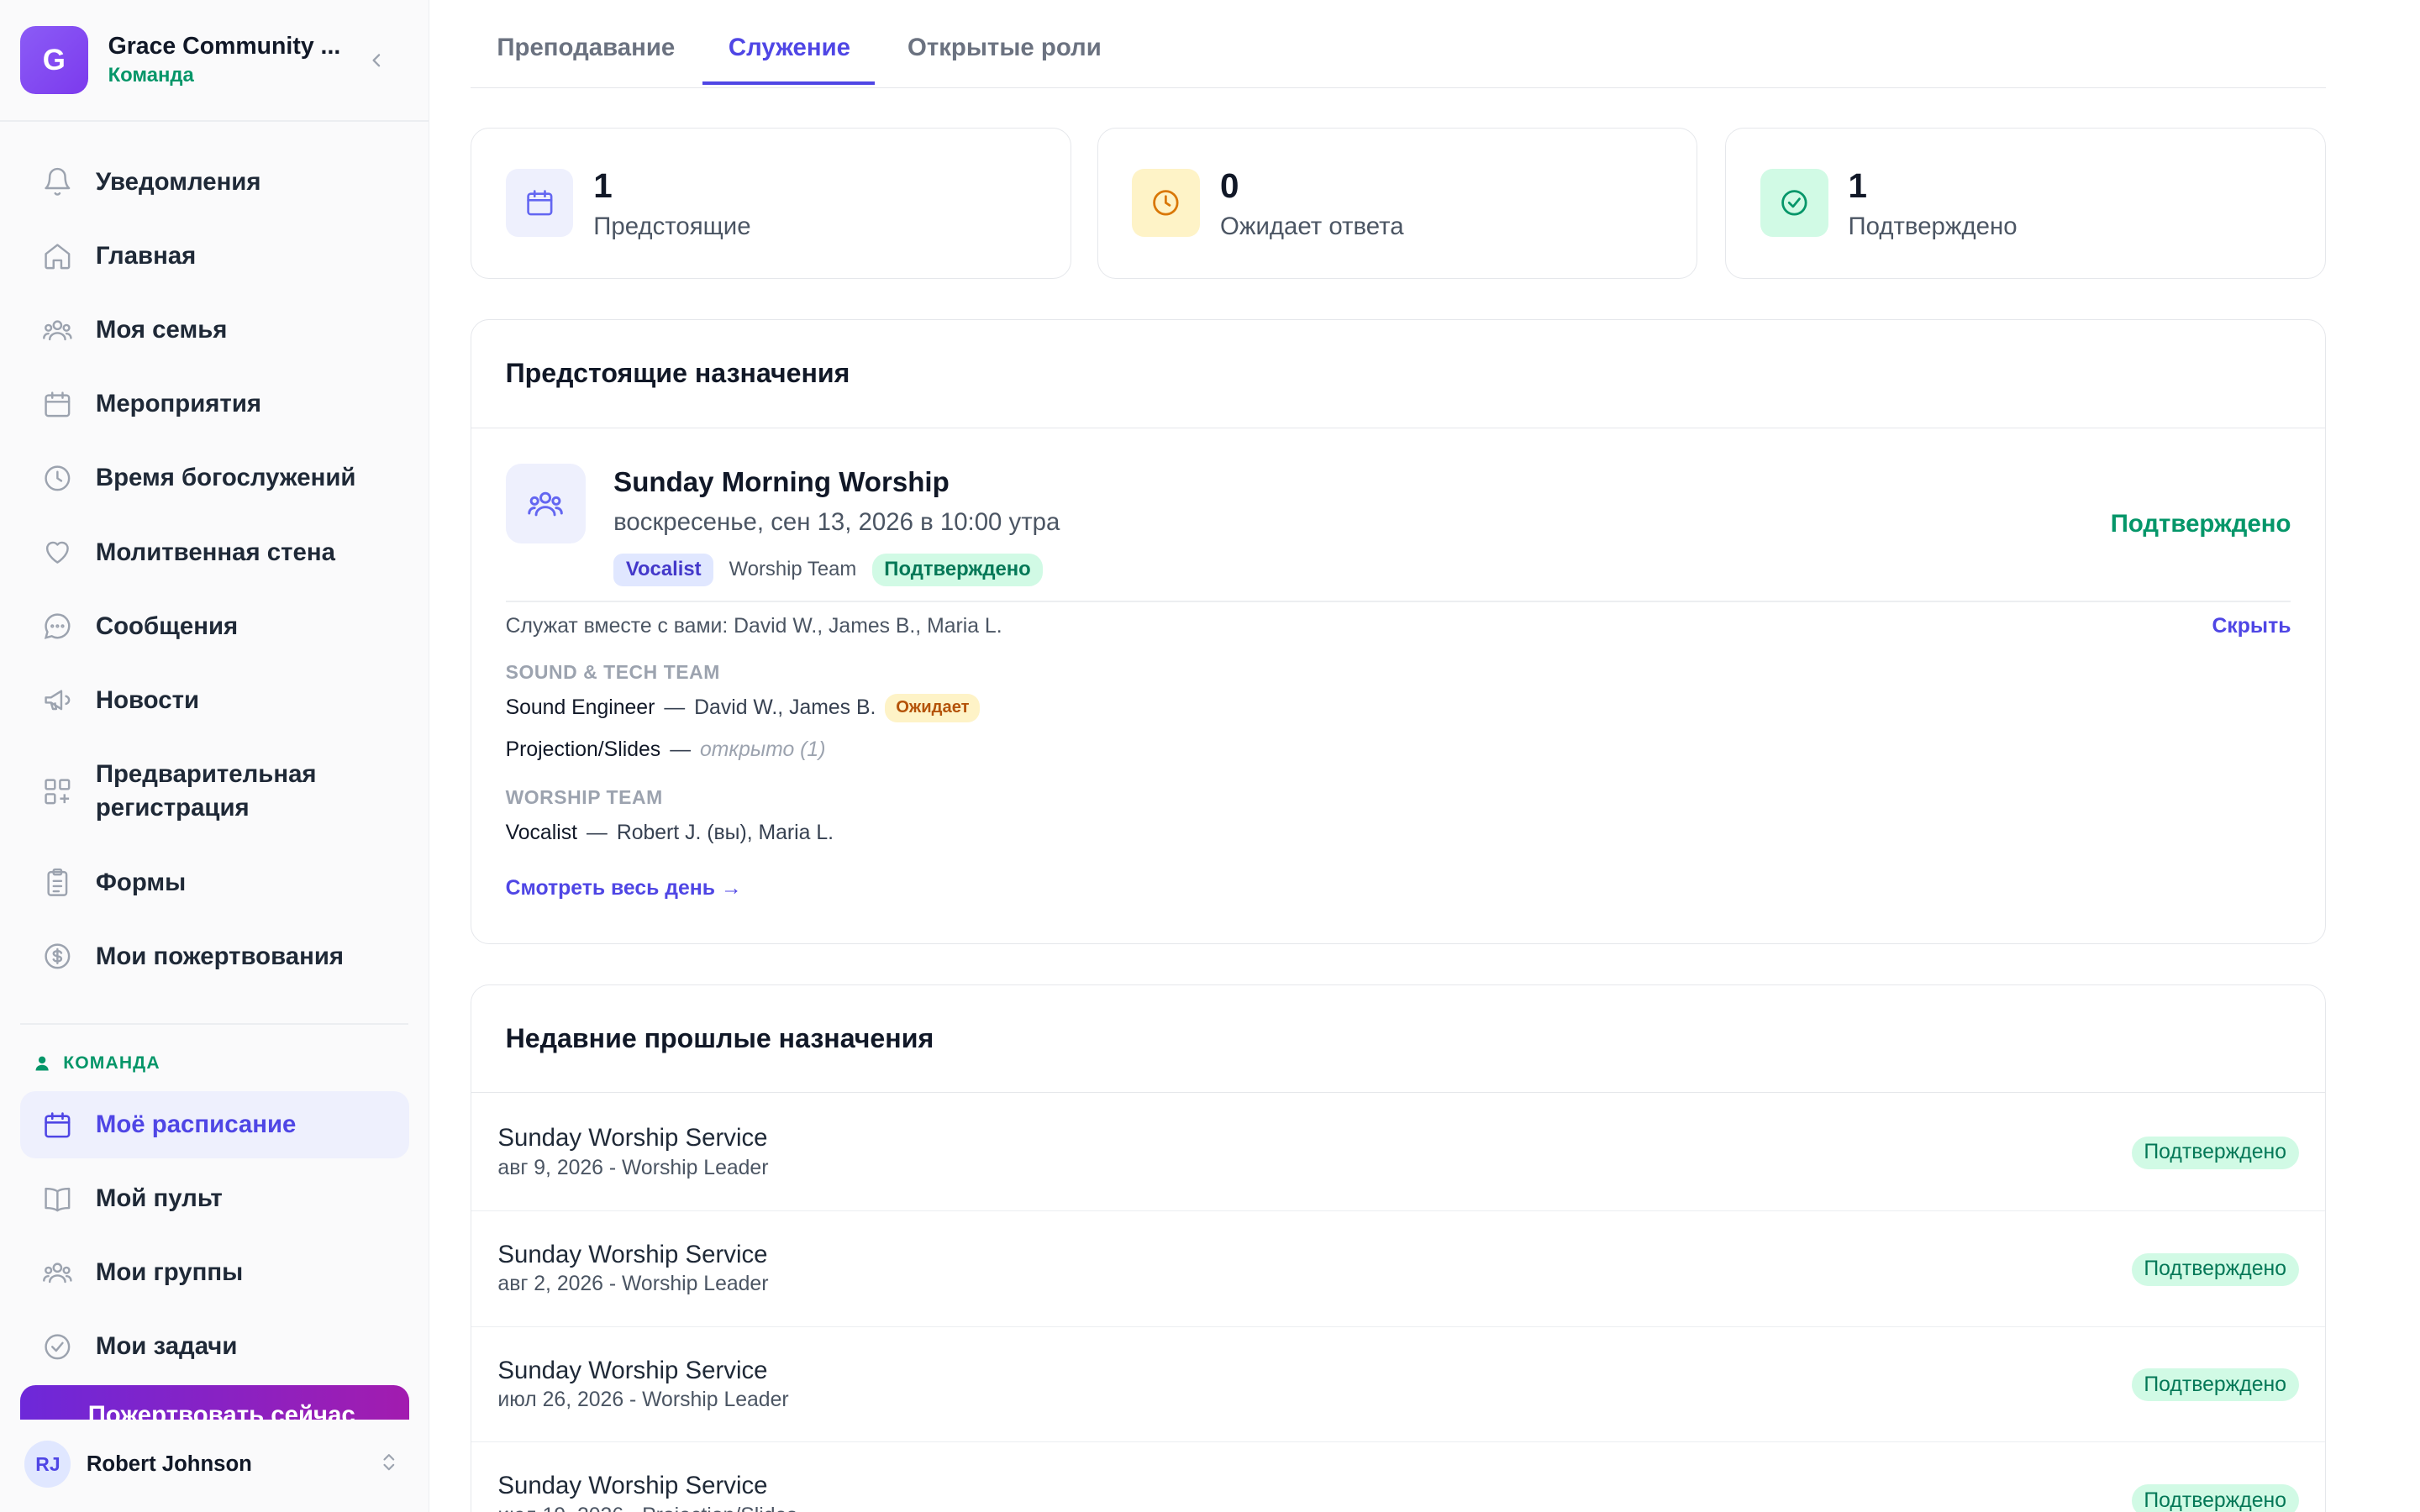  Describe the element at coordinates (214, 956) in the screenshot. I see `nav-item-donations: Мои пожертвования` at that location.